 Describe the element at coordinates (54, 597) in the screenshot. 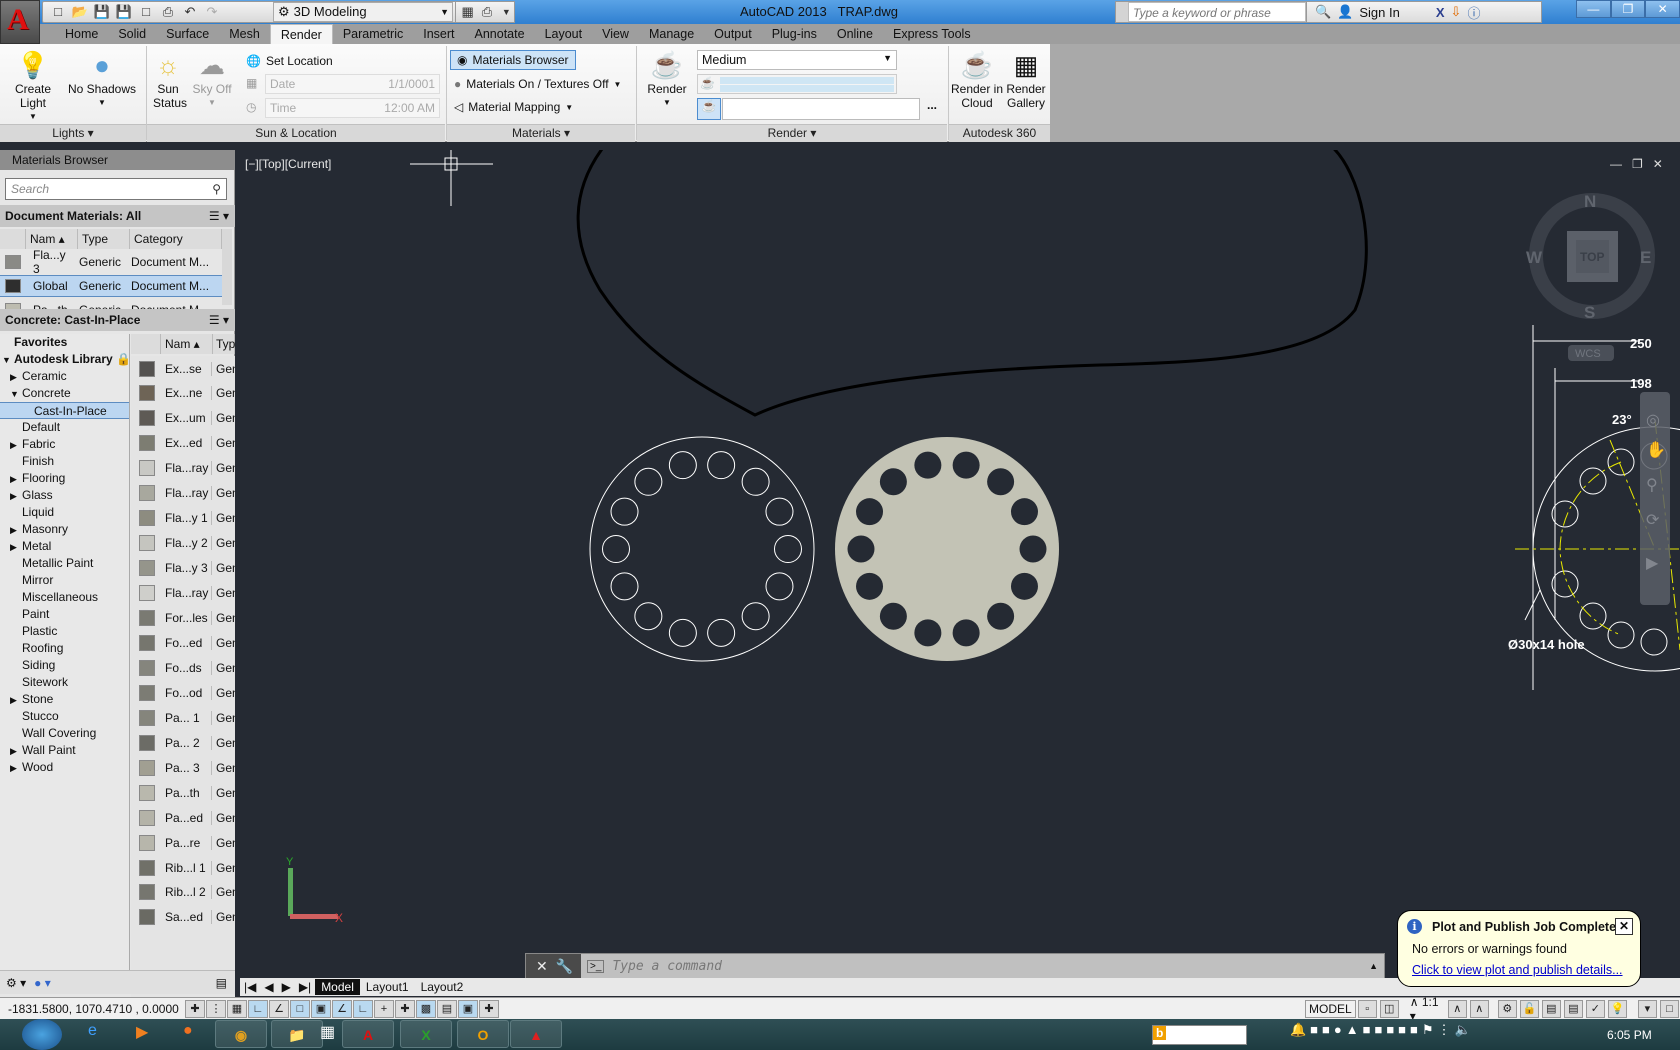

I see `tree-item-miscellaneous: Miscellaneous` at that location.